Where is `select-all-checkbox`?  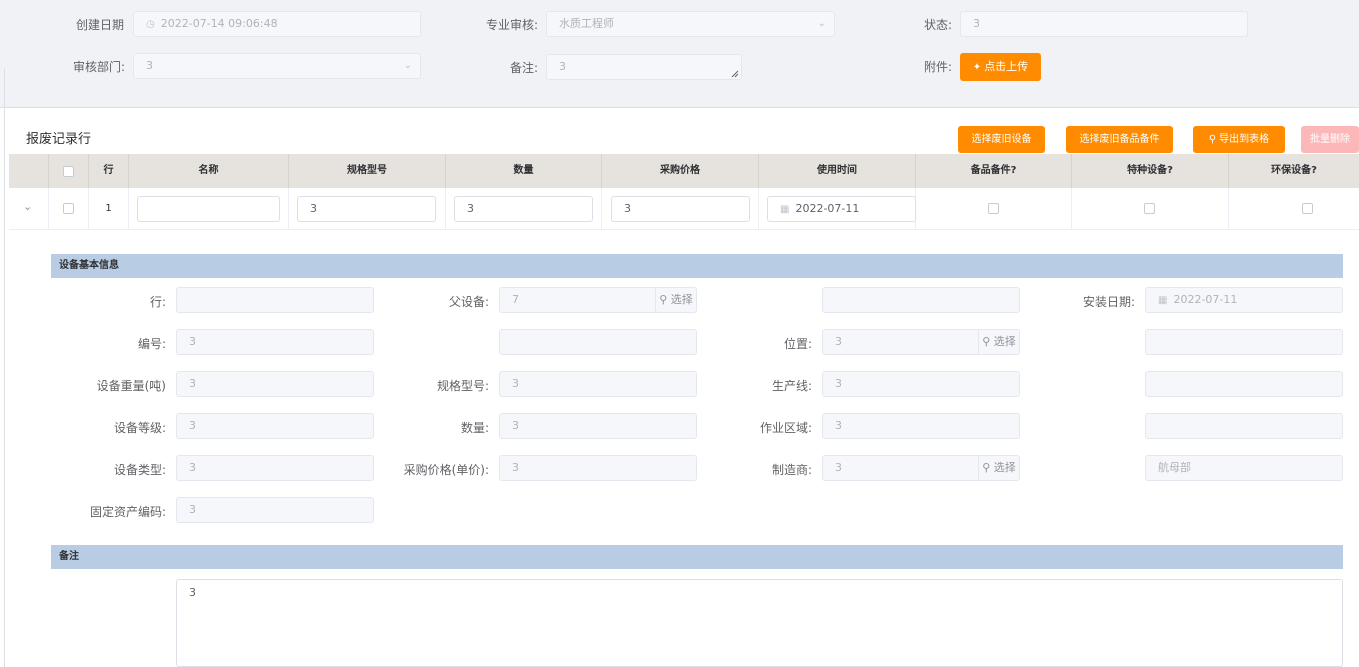
select-all-checkbox is located at coordinates (68, 171).